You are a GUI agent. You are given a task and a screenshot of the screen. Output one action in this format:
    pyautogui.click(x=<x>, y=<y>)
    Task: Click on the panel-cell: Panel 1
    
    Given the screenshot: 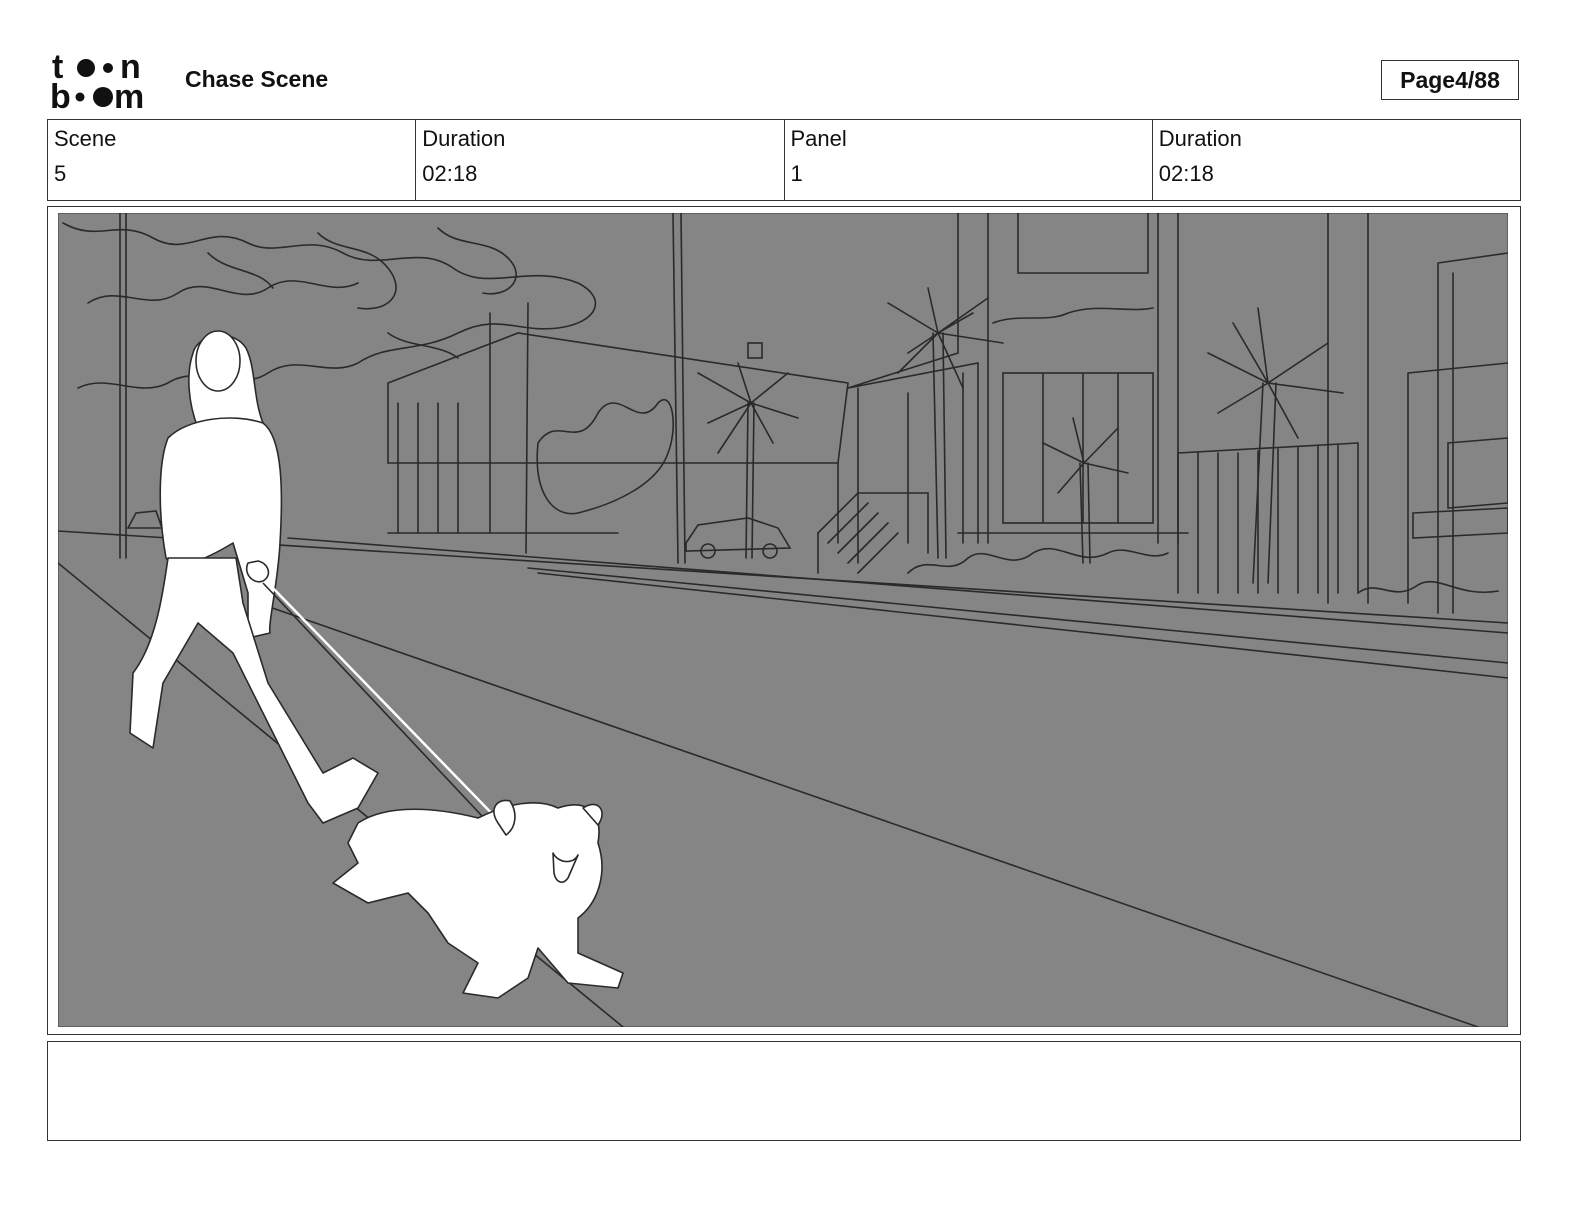 What is the action you would take?
    pyautogui.click(x=967, y=160)
    